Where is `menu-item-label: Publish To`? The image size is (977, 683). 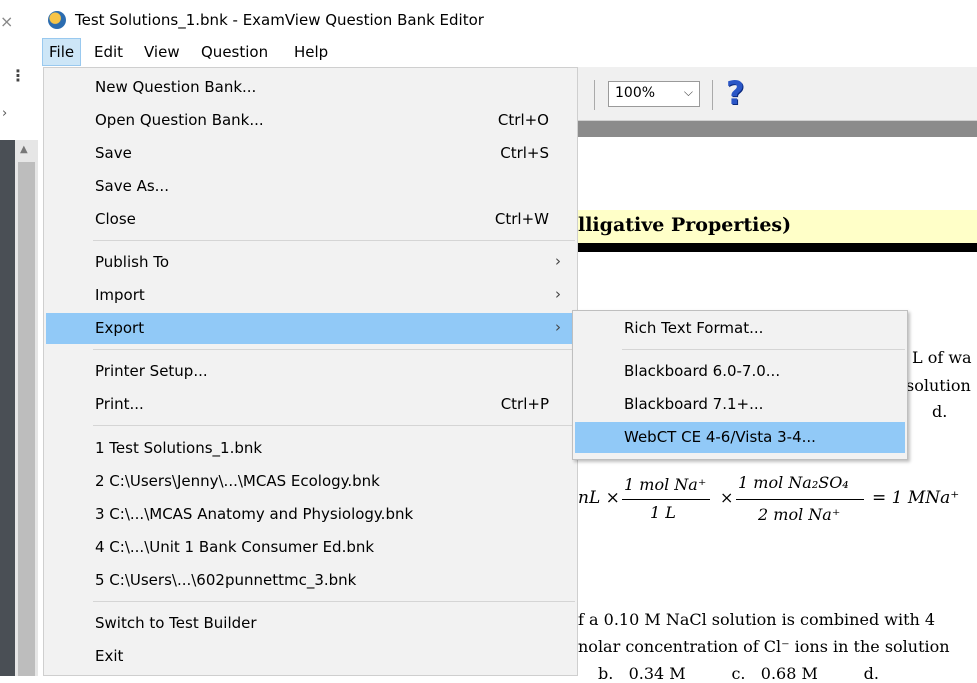
menu-item-label: Publish To is located at coordinates (132, 262).